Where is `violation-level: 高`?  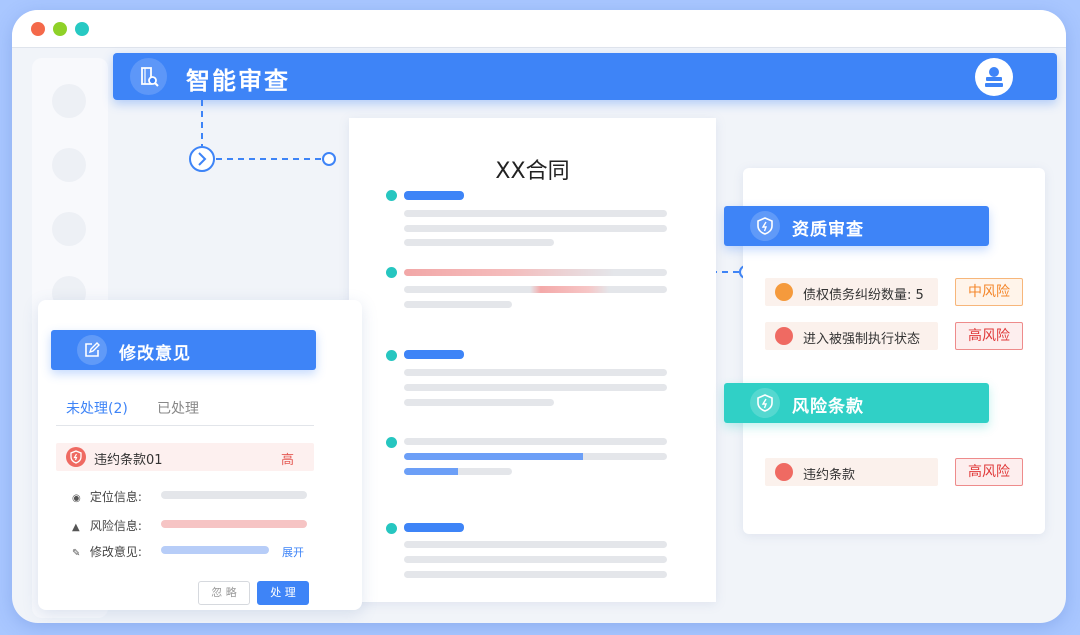
violation-level: 高 is located at coordinates (287, 460).